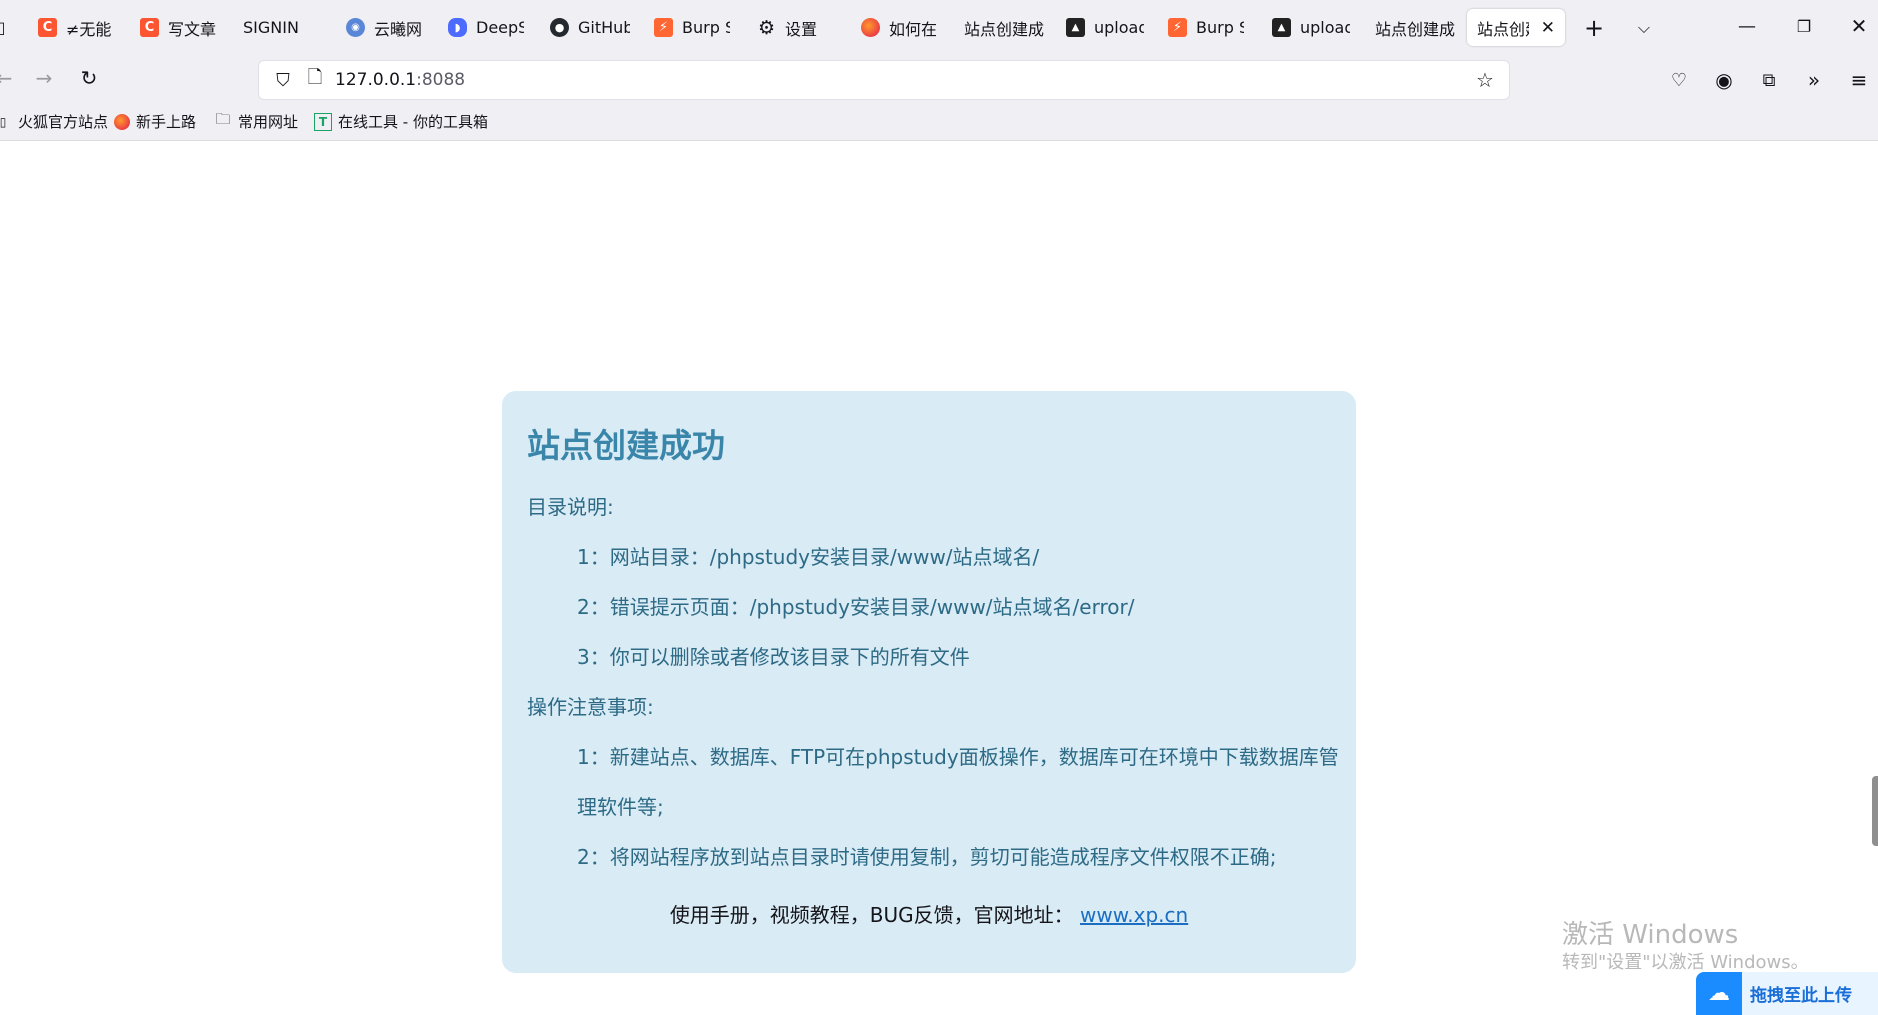  What do you see at coordinates (1503, 29) in the screenshot?
I see `tab-label: 站点创建` at bounding box center [1503, 29].